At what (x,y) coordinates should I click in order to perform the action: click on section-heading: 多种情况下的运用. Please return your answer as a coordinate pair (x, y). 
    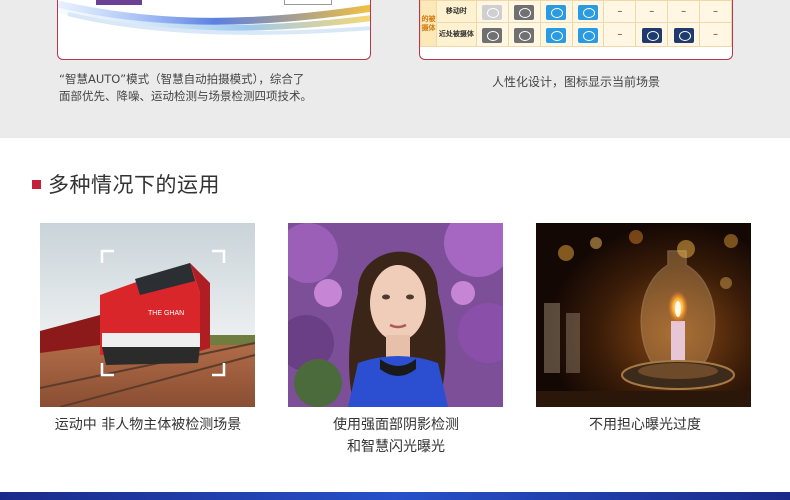
    Looking at the image, I should click on (126, 184).